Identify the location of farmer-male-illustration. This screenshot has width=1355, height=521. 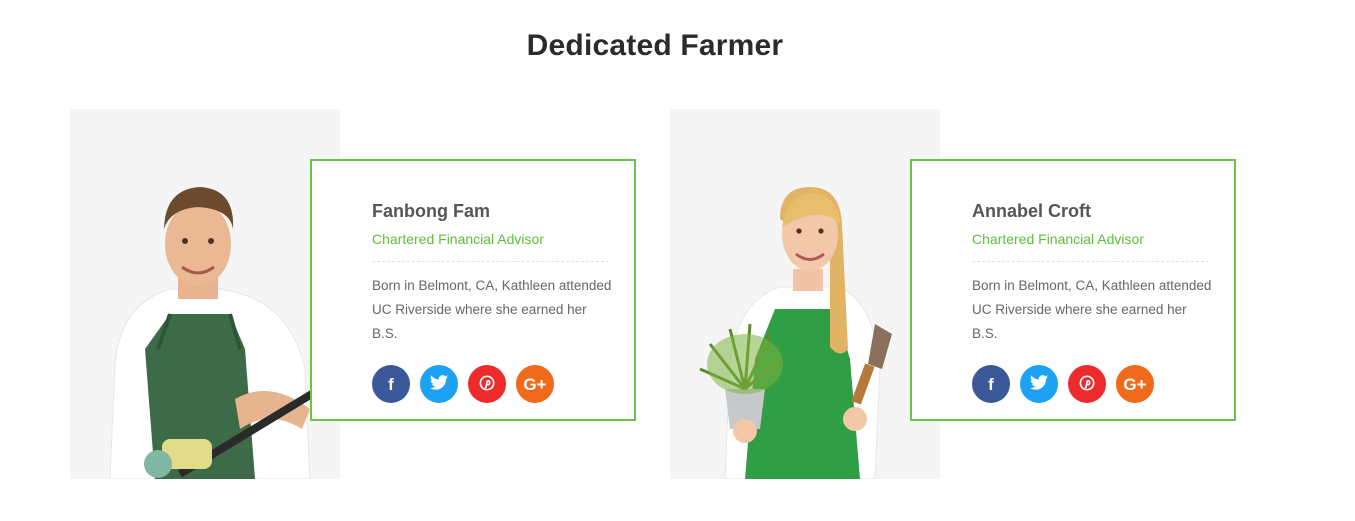
(216, 333).